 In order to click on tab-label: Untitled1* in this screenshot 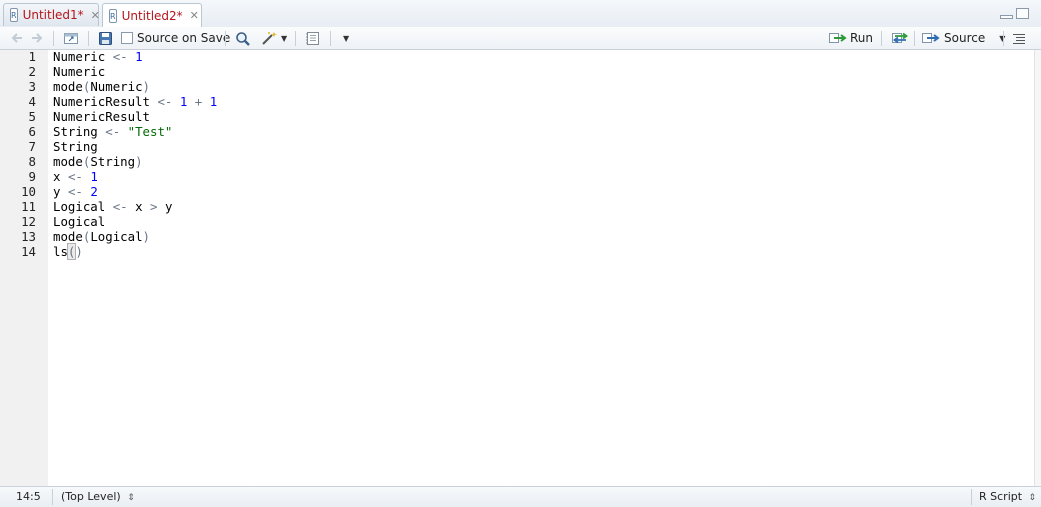, I will do `click(53, 15)`.